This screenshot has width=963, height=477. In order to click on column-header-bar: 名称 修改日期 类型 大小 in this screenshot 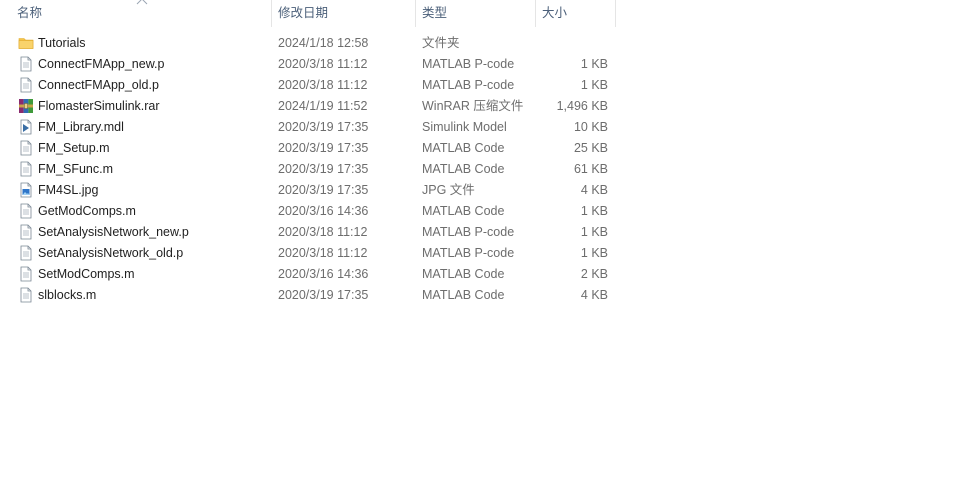, I will do `click(481, 13)`.